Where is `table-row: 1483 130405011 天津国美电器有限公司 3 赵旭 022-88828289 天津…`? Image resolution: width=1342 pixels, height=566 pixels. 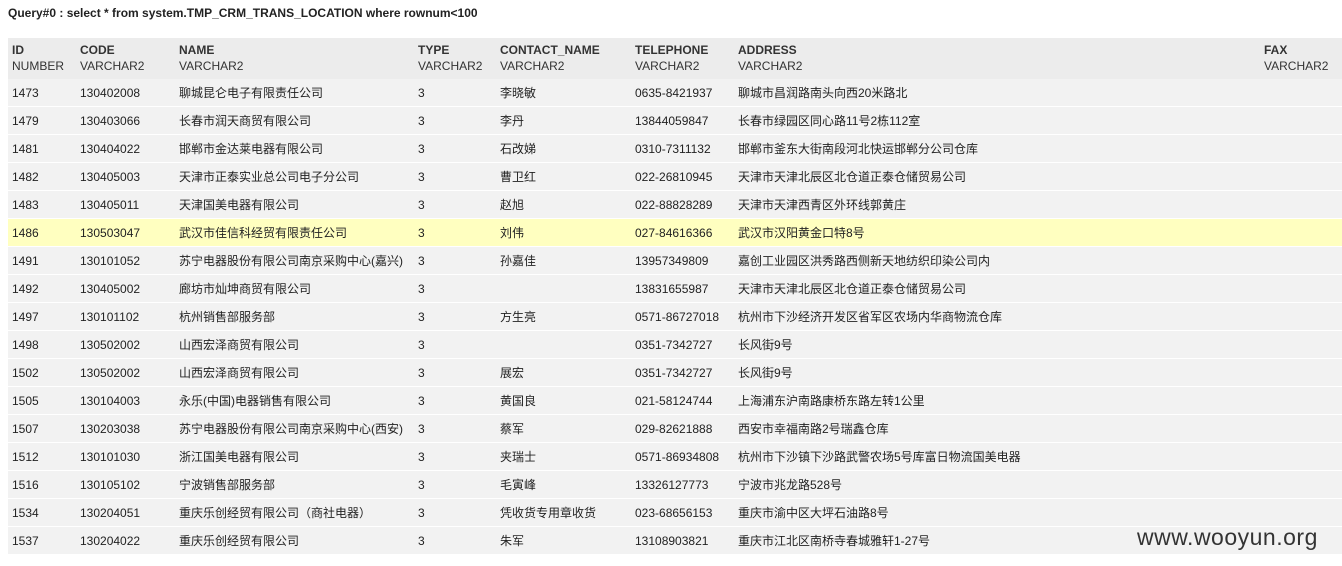 table-row: 1483 130405011 天津国美电器有限公司 3 赵旭 022-88828289 天津… is located at coordinates (675, 204).